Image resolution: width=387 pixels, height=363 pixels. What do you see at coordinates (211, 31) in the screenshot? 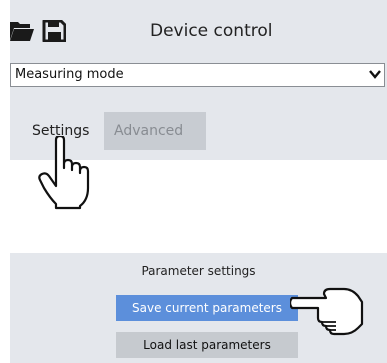
I see `app-title: Device control` at bounding box center [211, 31].